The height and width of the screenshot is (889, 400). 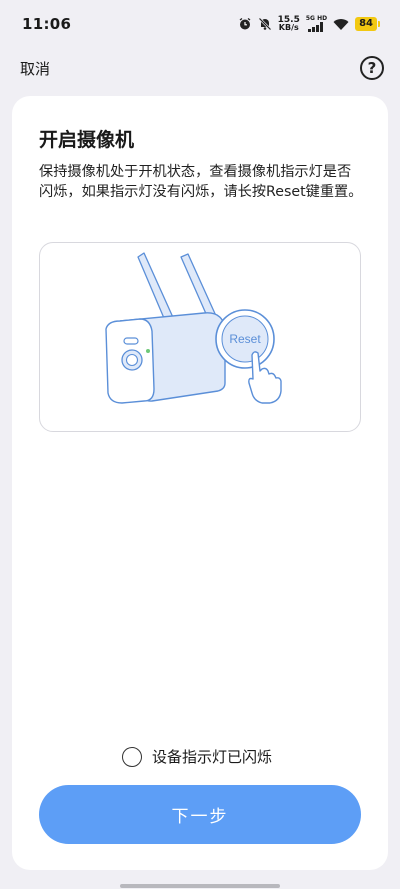 I want to click on signal-icon: 5G HD, so click(x=316, y=24).